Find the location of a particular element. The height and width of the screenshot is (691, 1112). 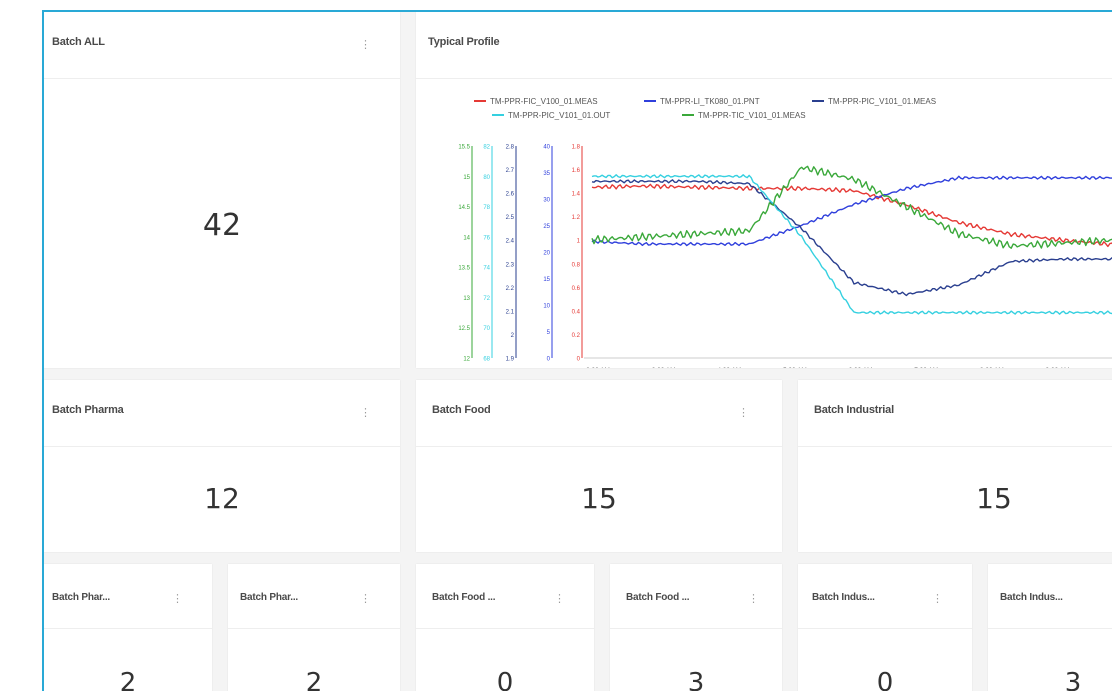

card-batch-industrial-sub-1: Batch Indus... ⋮ 0 is located at coordinates (885, 627).